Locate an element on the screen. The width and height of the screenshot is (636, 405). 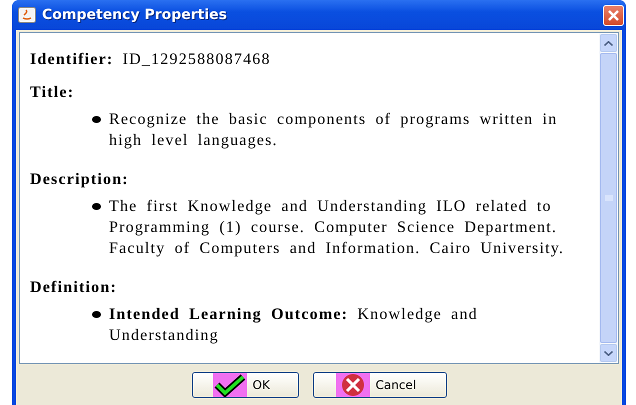
identifier-label: Identifier: is located at coordinates (72, 59).